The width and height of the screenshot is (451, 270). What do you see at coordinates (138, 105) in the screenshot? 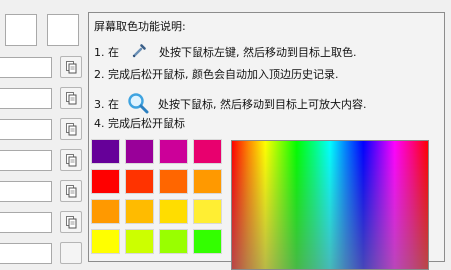
I see `magnifier-icon` at bounding box center [138, 105].